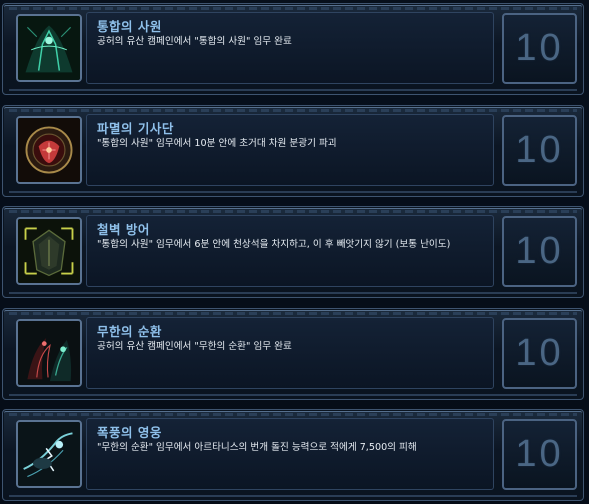 This screenshot has height=504, width=589. Describe the element at coordinates (290, 48) in the screenshot. I see `achievement-text-panel: 통합의 사원 공허의 유산 캠페인에서 "통합의 사원" 임무 완료` at that location.